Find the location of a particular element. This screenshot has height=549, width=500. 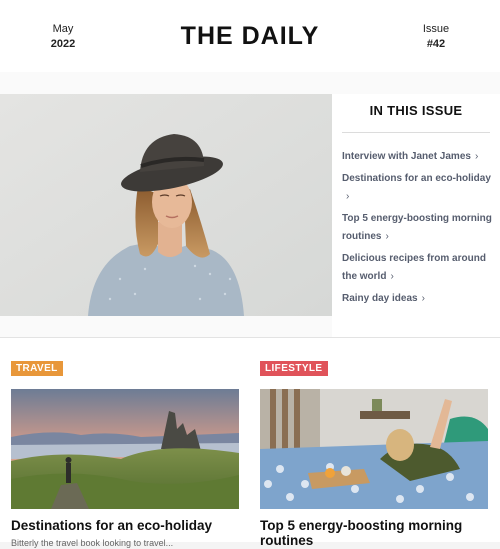

masthead-bar: May 2022 THE DAILY Issue #42 is located at coordinates (250, 36).